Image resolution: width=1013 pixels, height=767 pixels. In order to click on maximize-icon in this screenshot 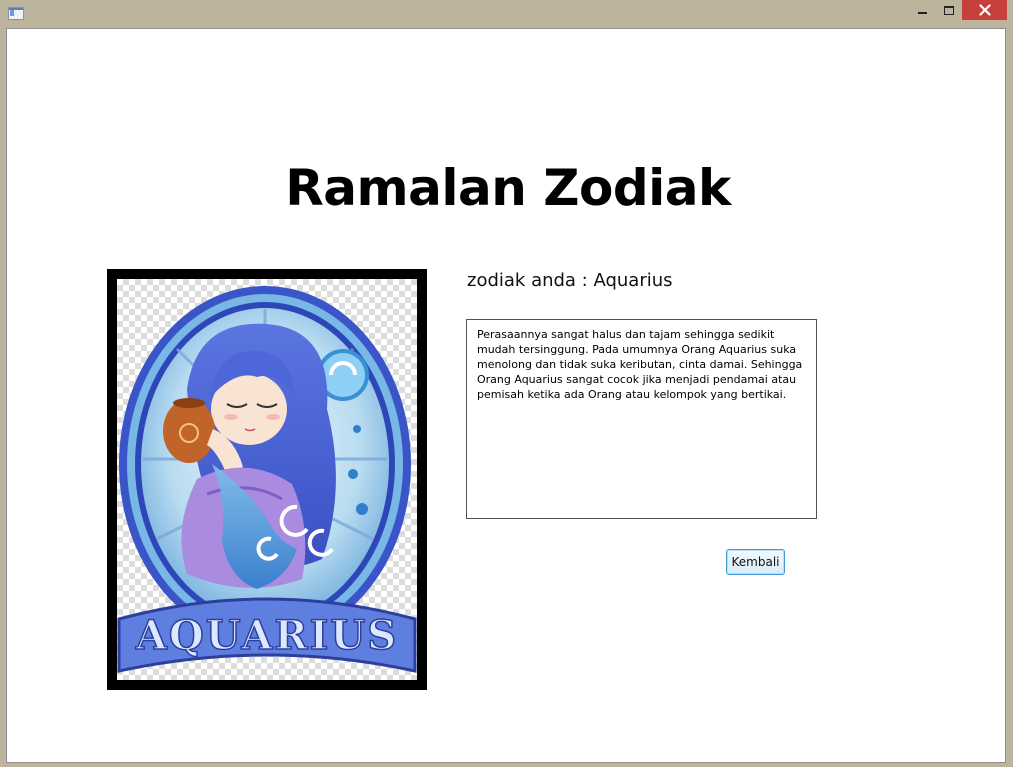, I will do `click(948, 10)`.